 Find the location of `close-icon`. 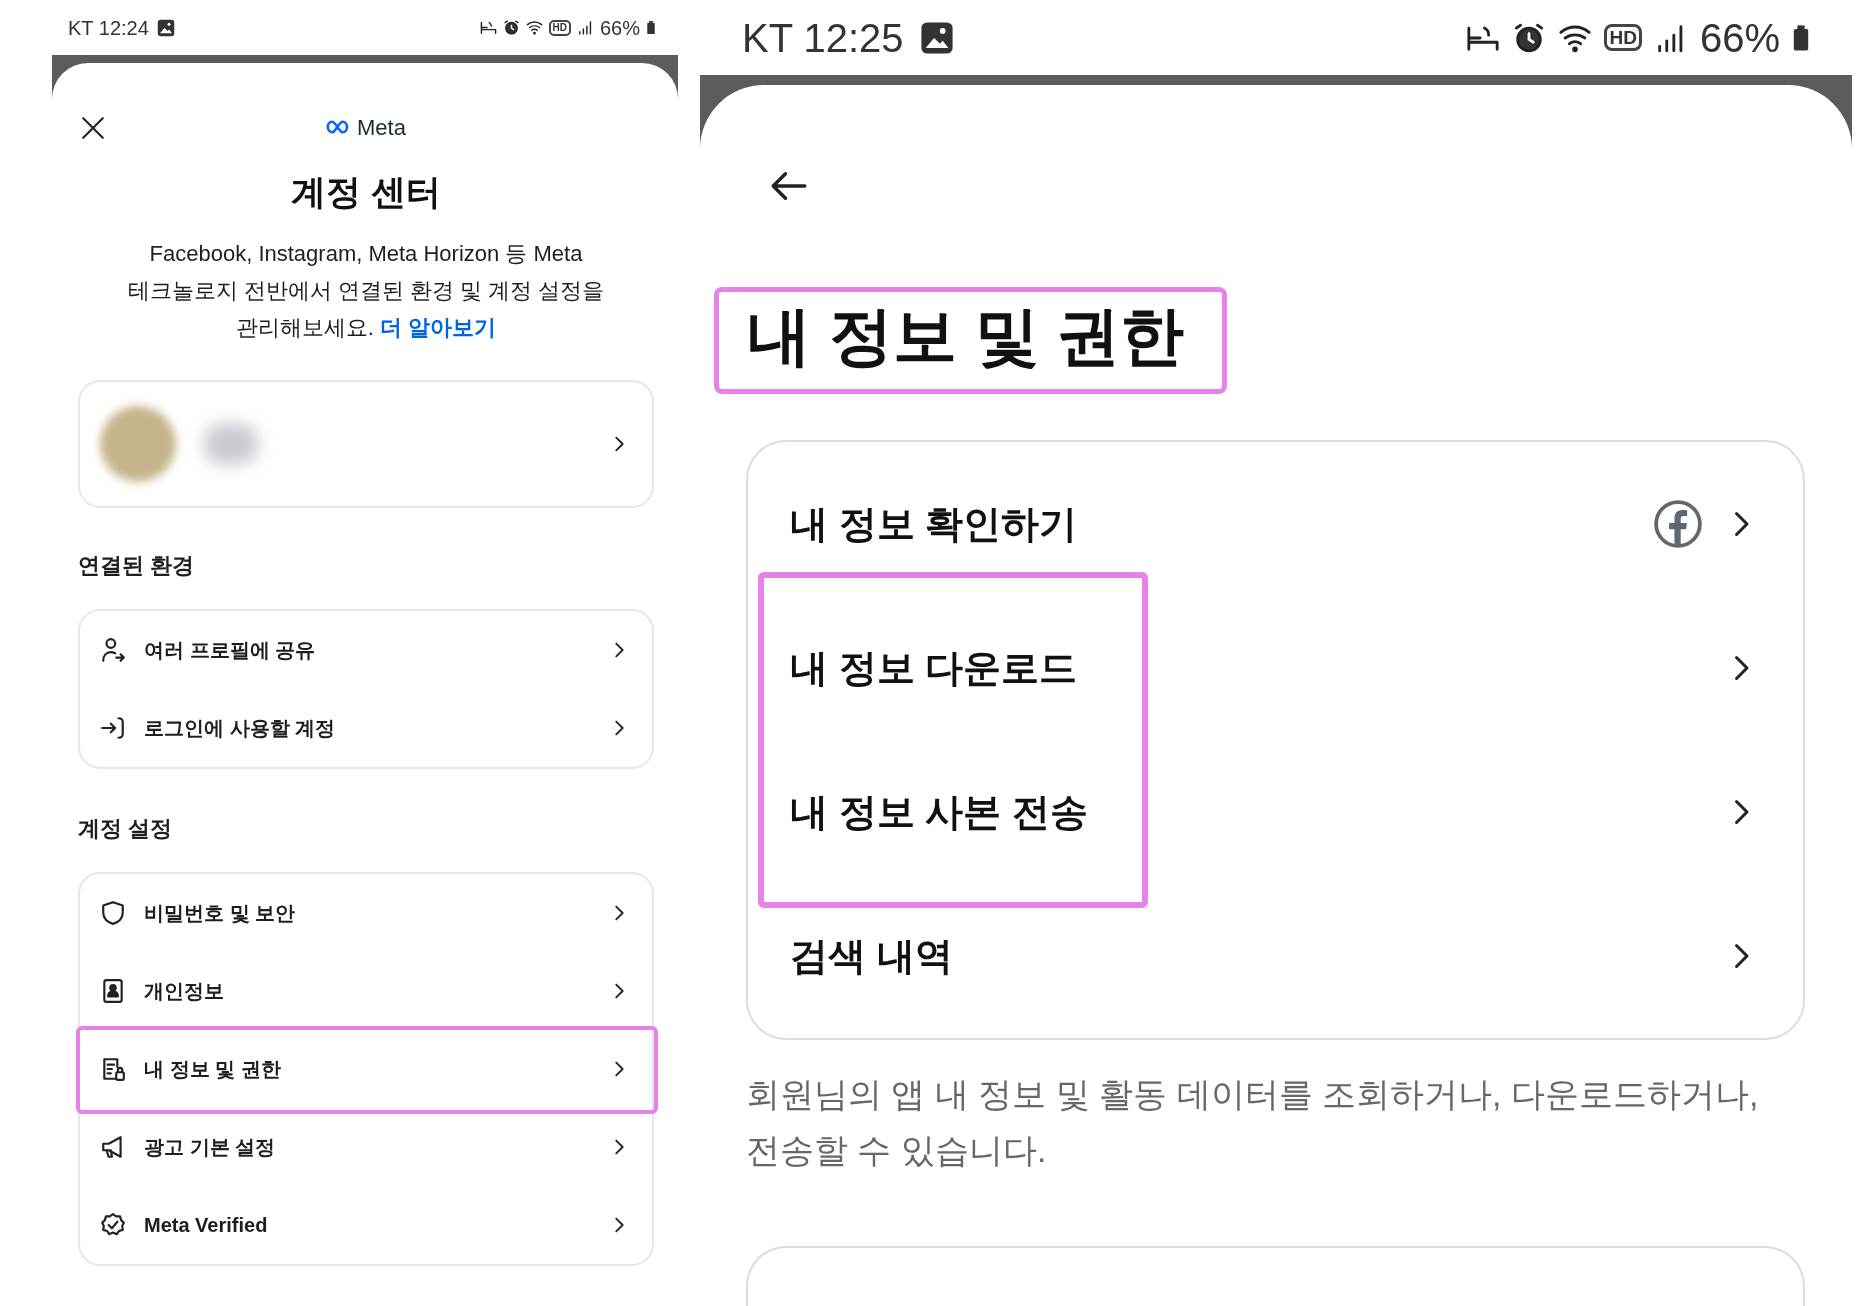

close-icon is located at coordinates (93, 128).